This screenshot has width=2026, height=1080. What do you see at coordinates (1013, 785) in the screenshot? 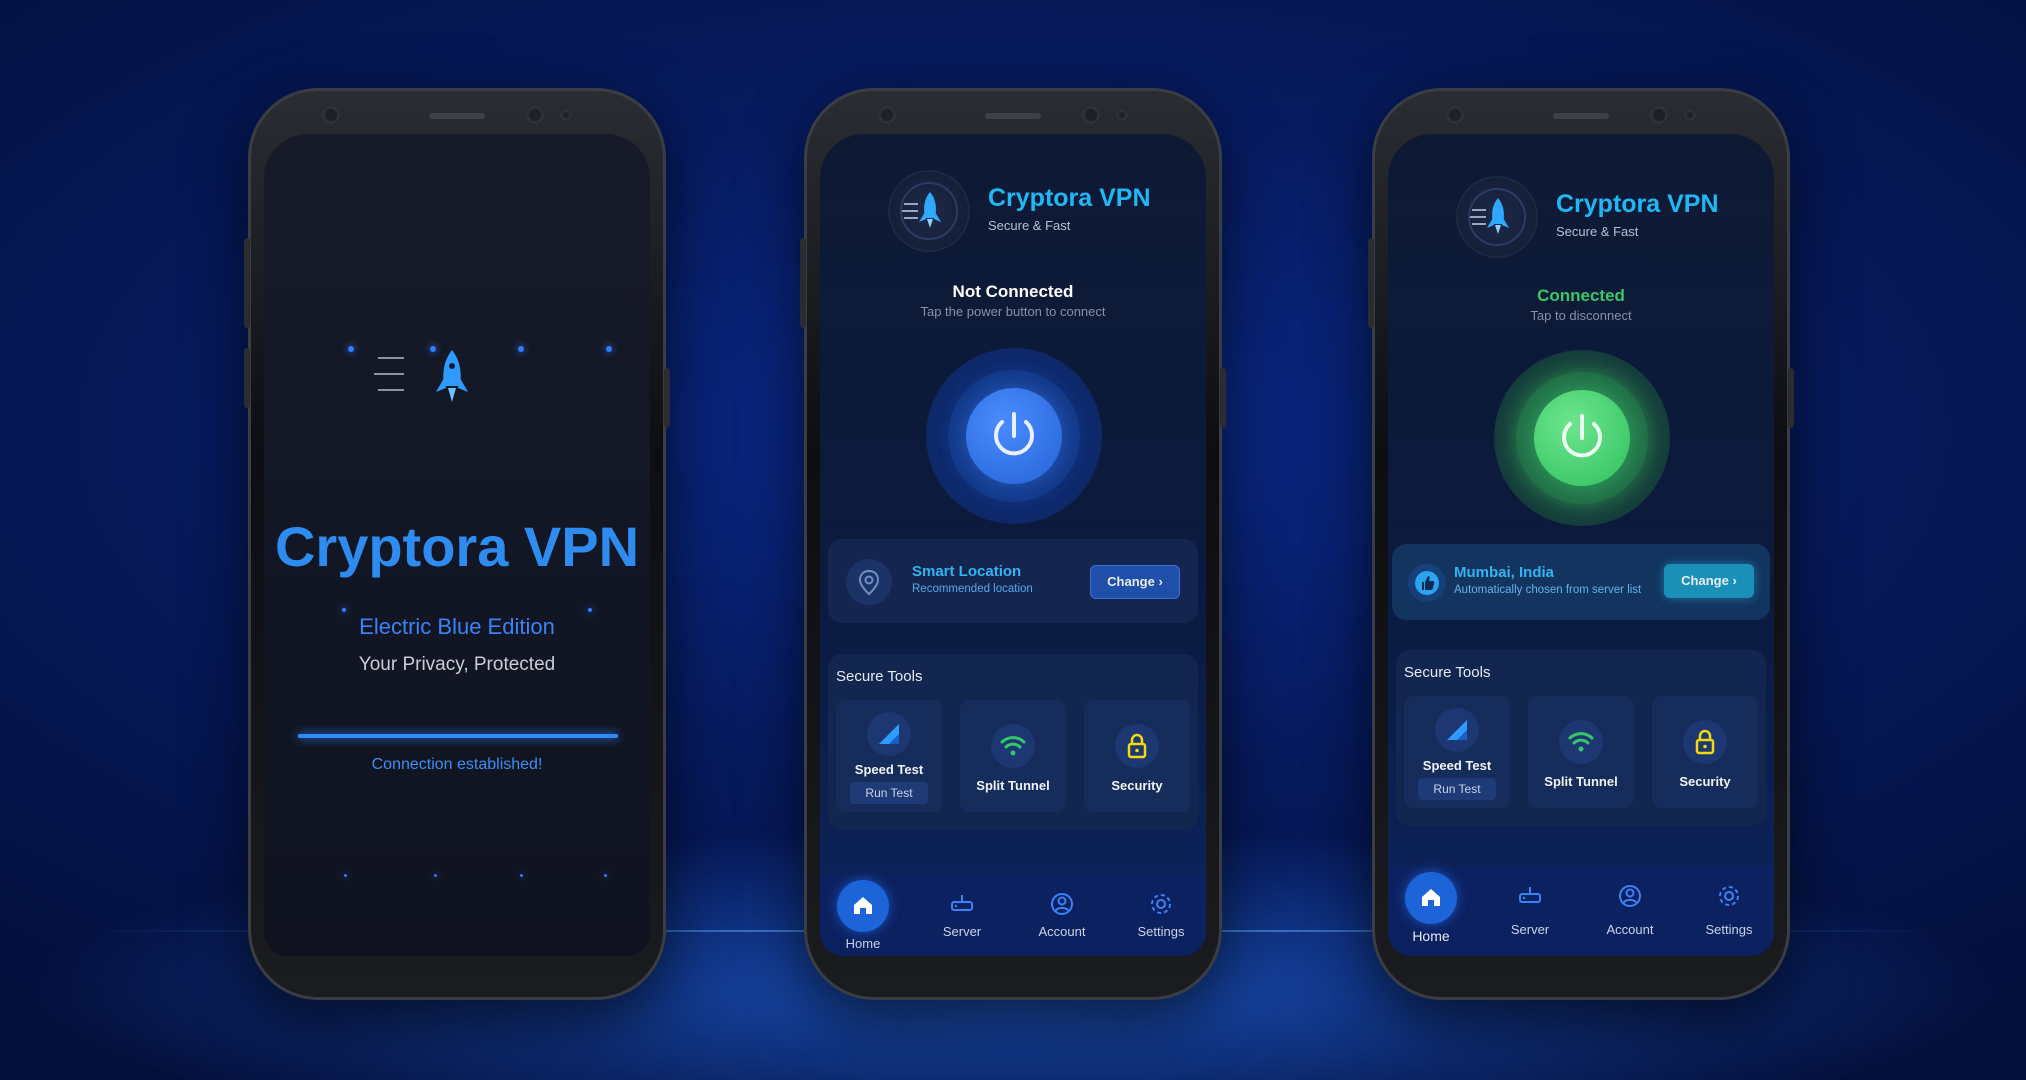
I see `tool-label: Split Tunnel` at bounding box center [1013, 785].